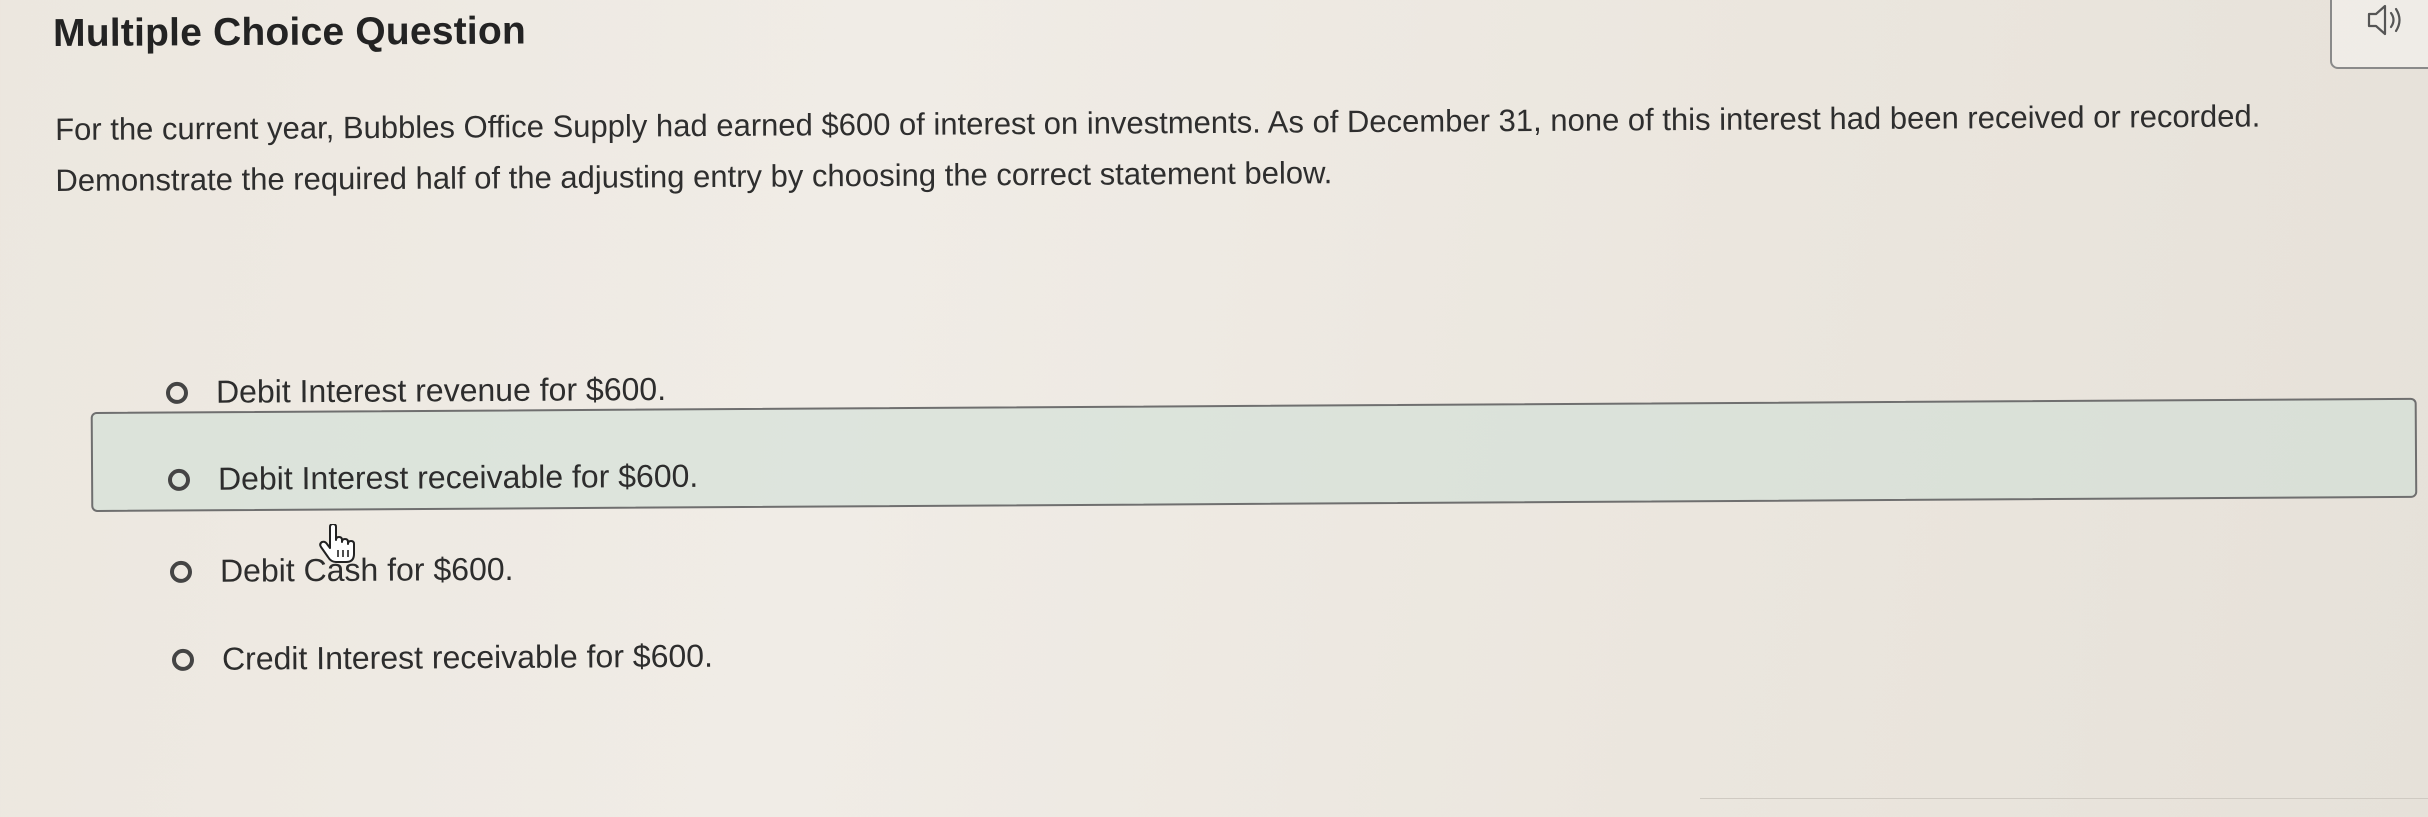 This screenshot has width=2428, height=817. What do you see at coordinates (467, 657) in the screenshot?
I see `option-label: Credit Interest receivable for $600.` at bounding box center [467, 657].